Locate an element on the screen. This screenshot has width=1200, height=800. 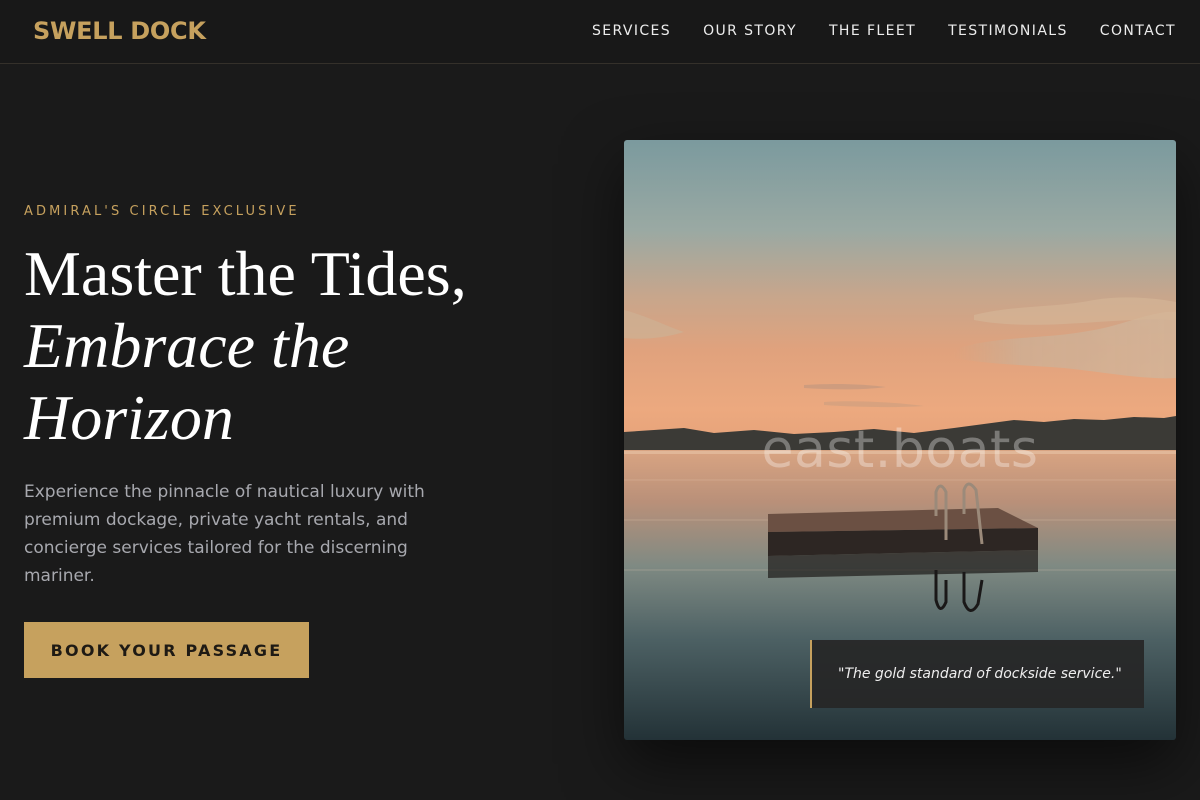
hero-headline: Master the Tides, Embrace the Horizon is located at coordinates (304, 346).